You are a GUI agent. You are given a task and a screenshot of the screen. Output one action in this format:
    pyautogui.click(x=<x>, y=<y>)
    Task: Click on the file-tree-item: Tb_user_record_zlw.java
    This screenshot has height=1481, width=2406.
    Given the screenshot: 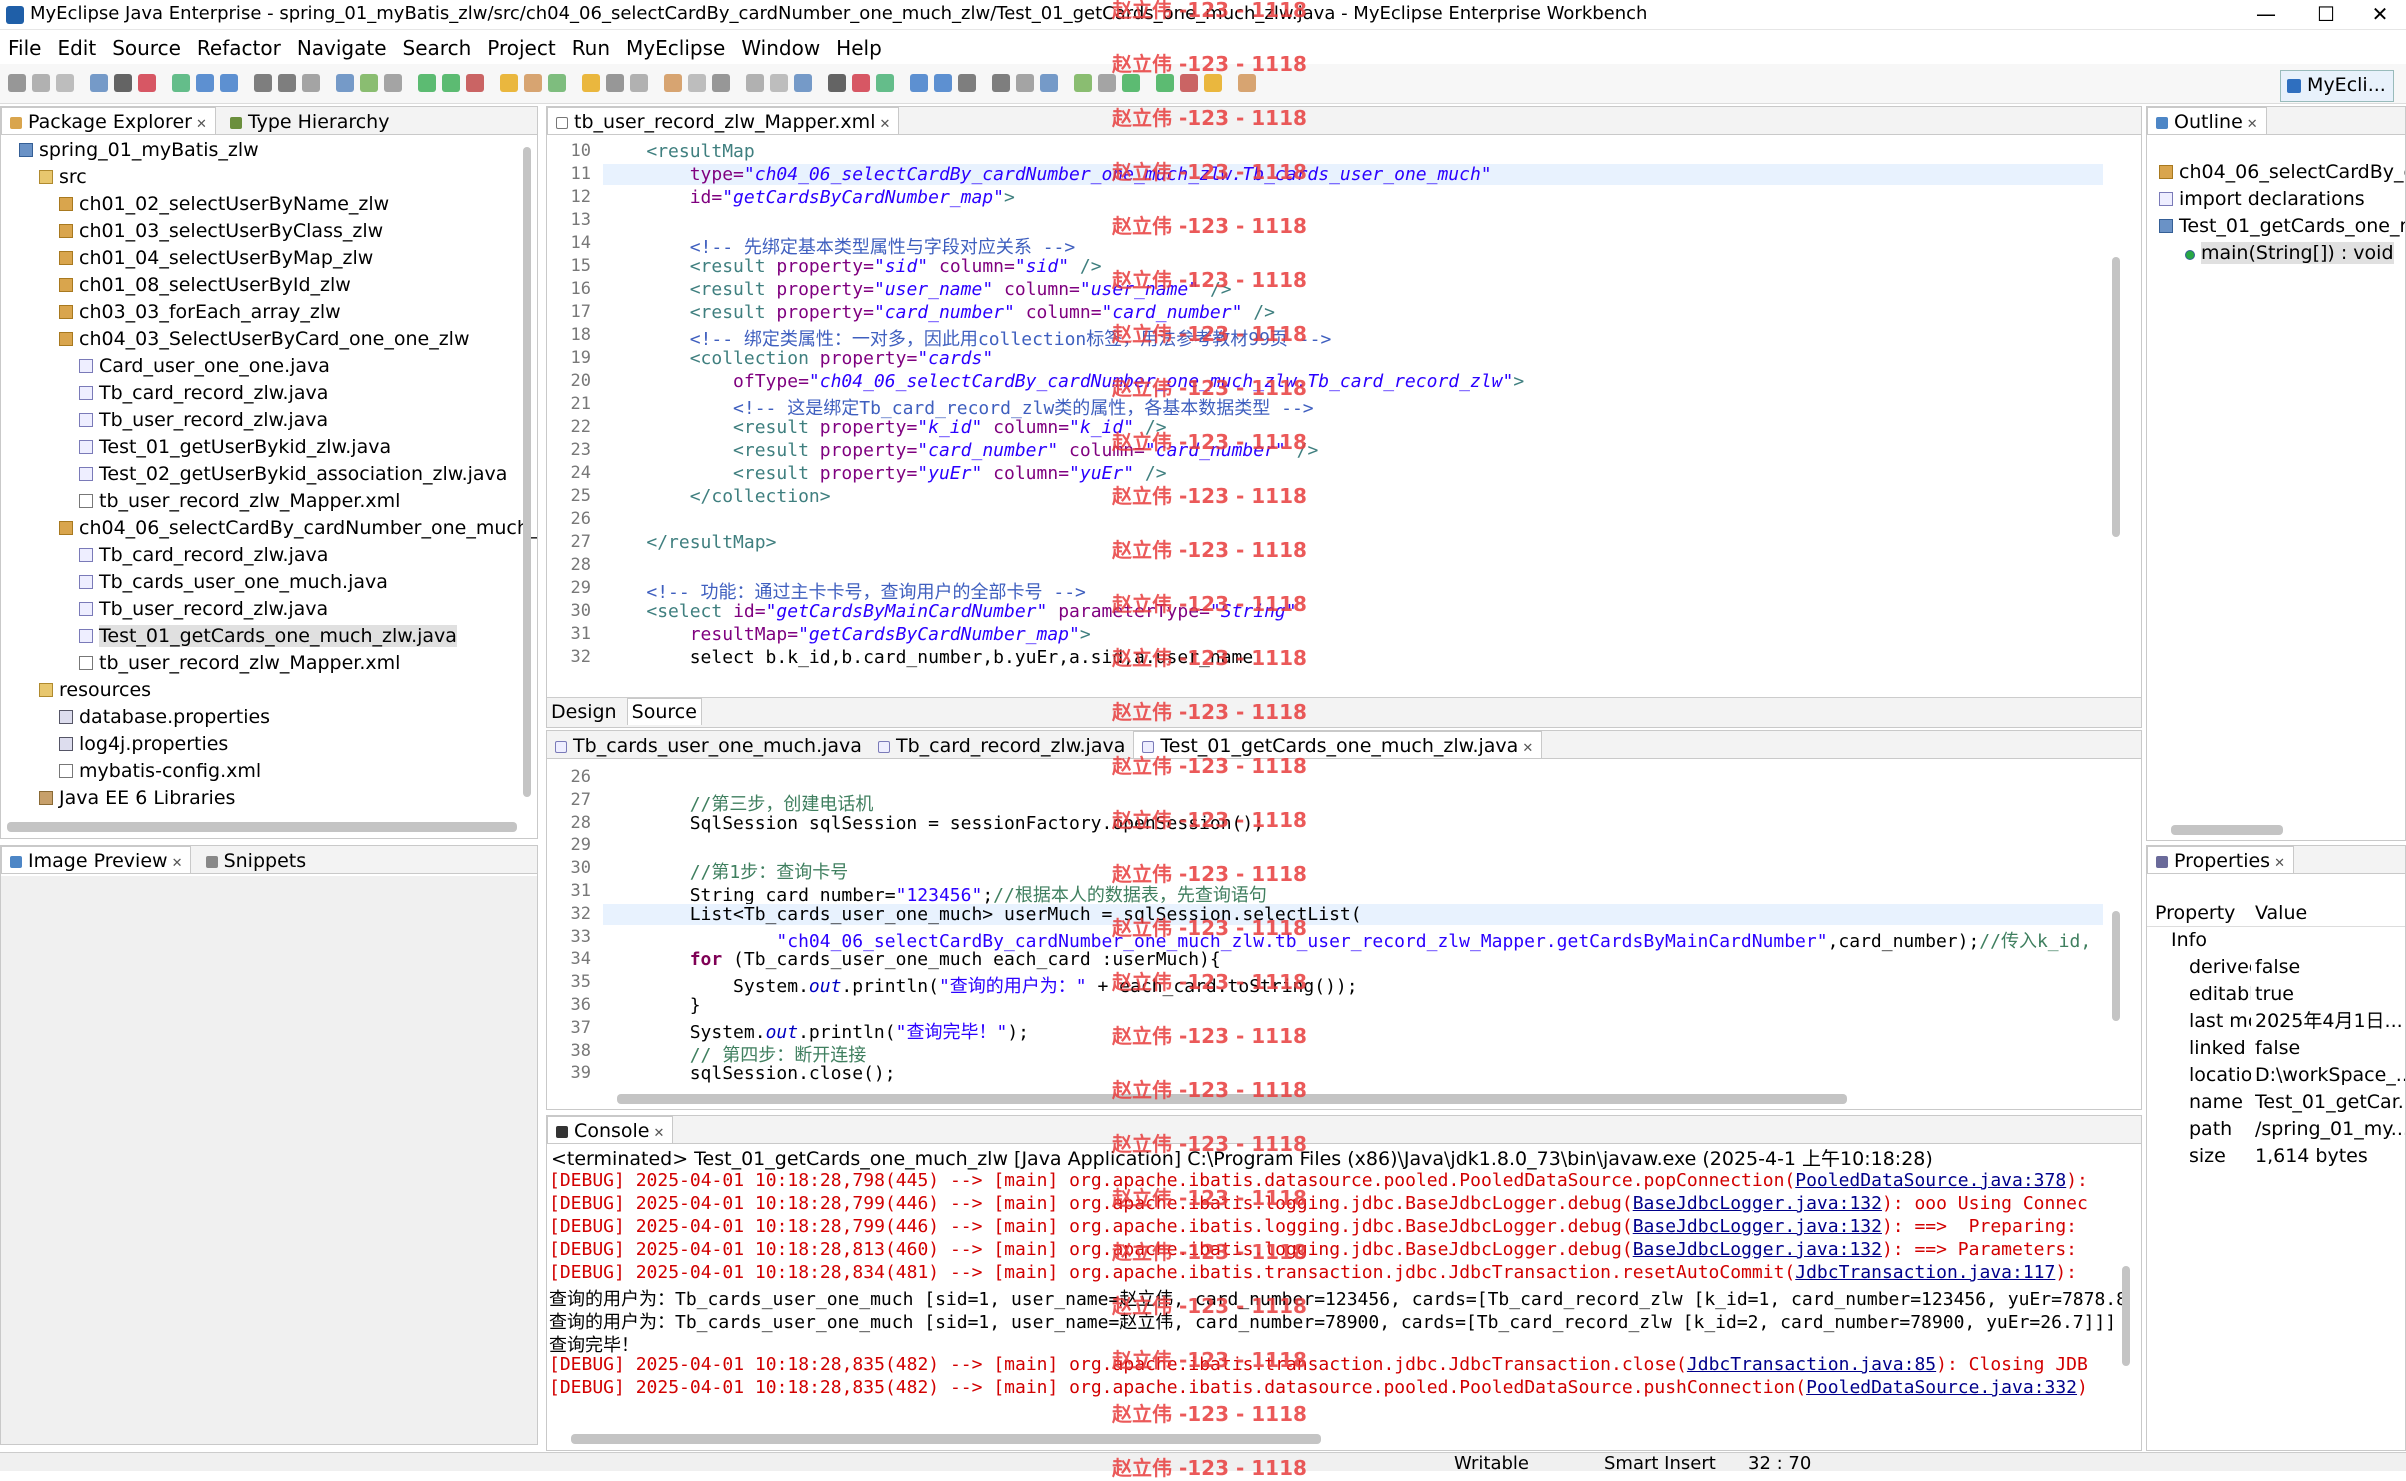 What is the action you would take?
    pyautogui.click(x=261, y=420)
    